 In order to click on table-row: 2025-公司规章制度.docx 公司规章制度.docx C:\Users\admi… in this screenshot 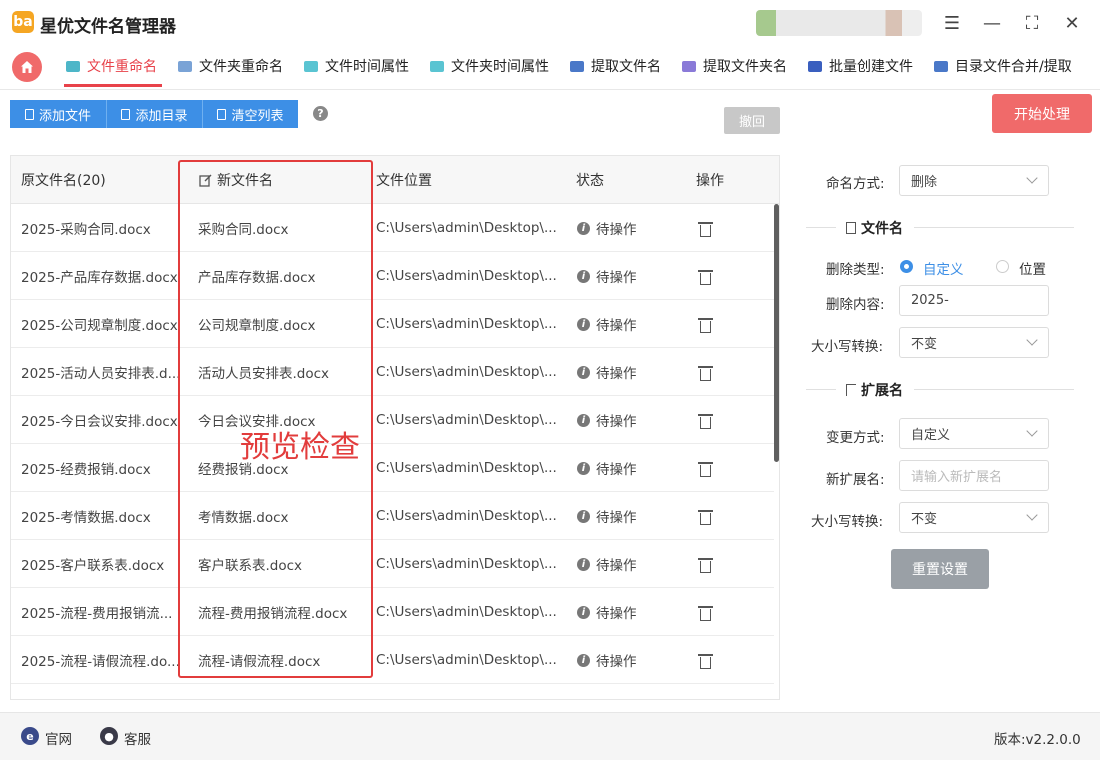, I will do `click(392, 324)`.